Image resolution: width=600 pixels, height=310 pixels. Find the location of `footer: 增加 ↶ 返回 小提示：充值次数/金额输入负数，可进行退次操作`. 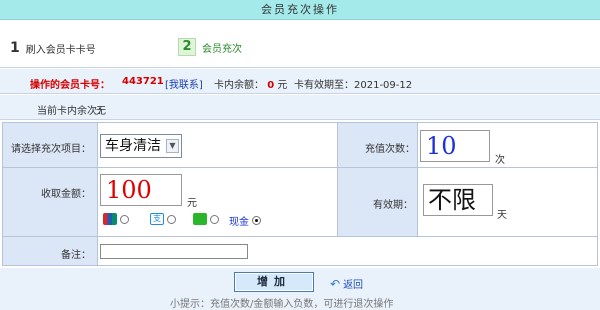

footer: 增加 ↶ 返回 小提示：充值次数/金额输入负数，可进行退次操作 is located at coordinates (300, 289).